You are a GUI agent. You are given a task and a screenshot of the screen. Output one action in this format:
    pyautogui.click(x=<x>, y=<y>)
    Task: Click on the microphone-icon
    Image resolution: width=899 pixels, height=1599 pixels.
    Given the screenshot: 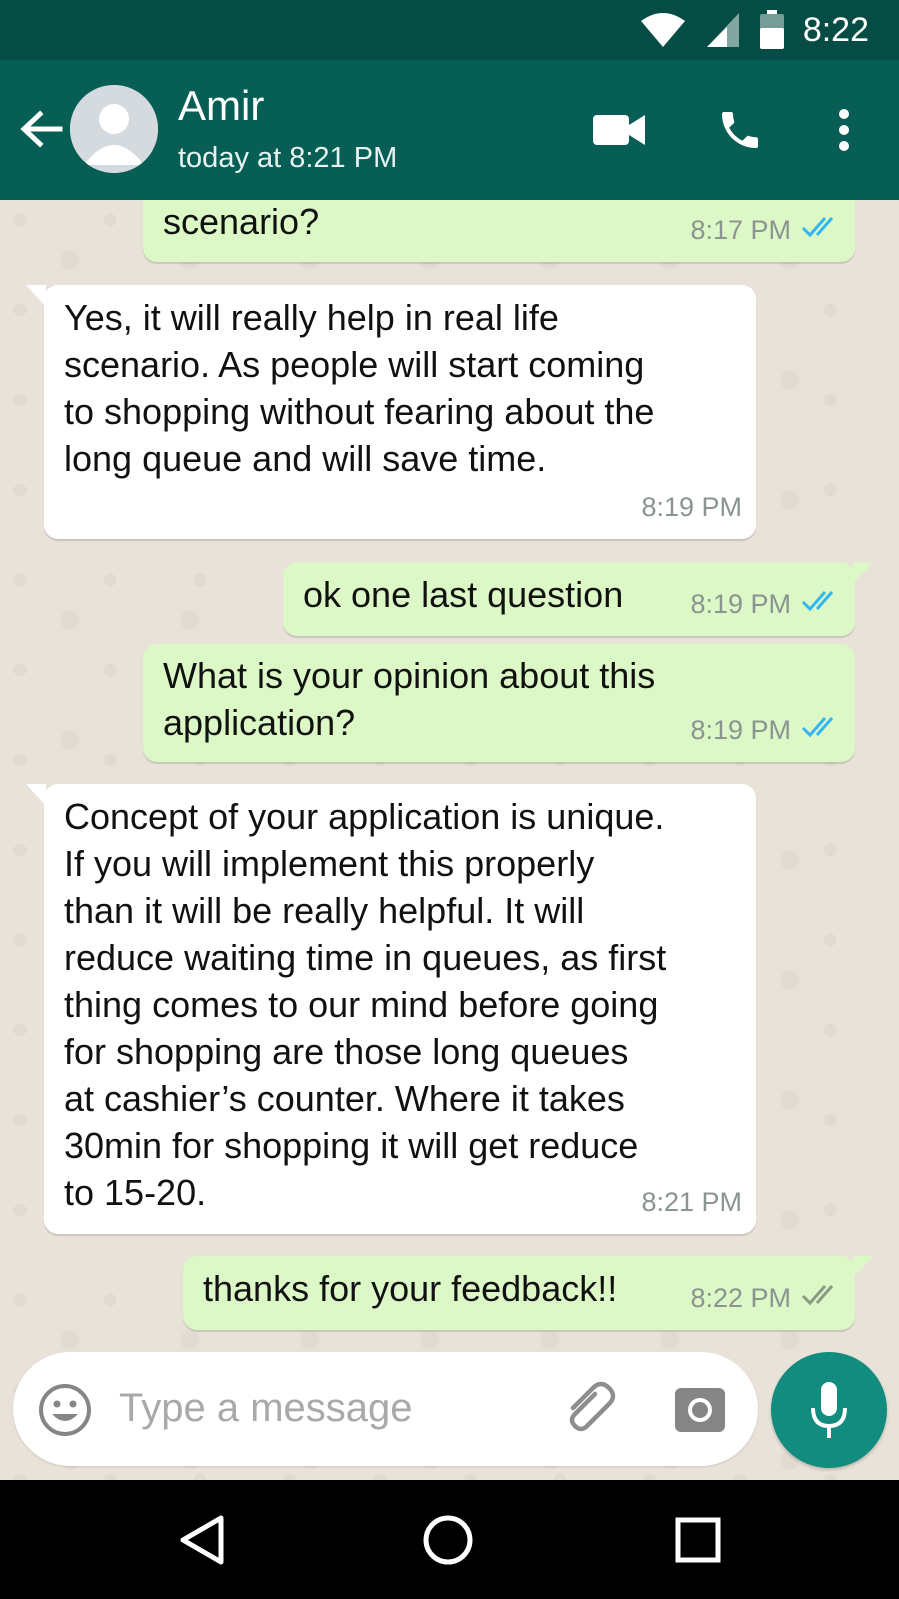 What is the action you would take?
    pyautogui.click(x=829, y=1410)
    